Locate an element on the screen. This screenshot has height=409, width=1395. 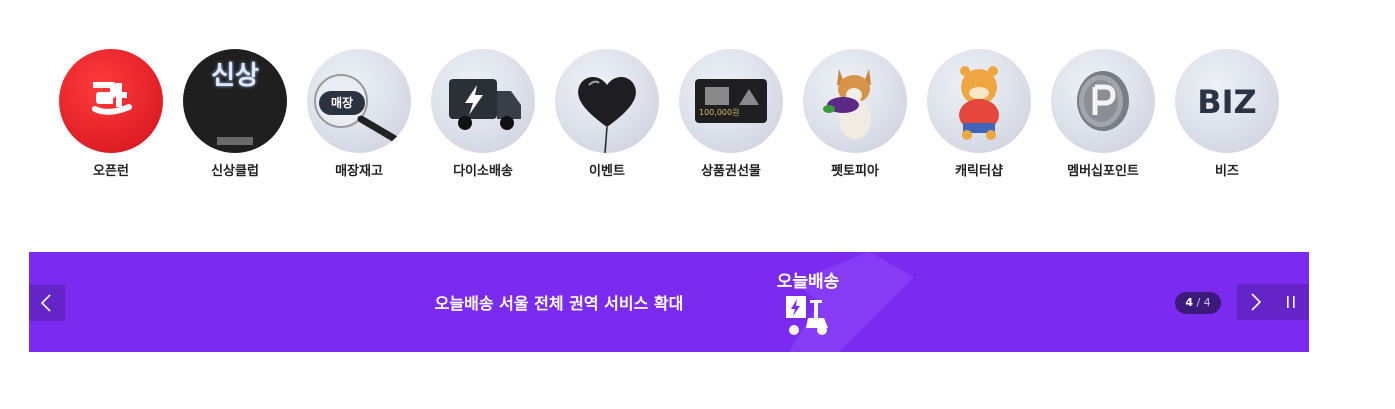
corgi-dog-icon is located at coordinates (855, 101).